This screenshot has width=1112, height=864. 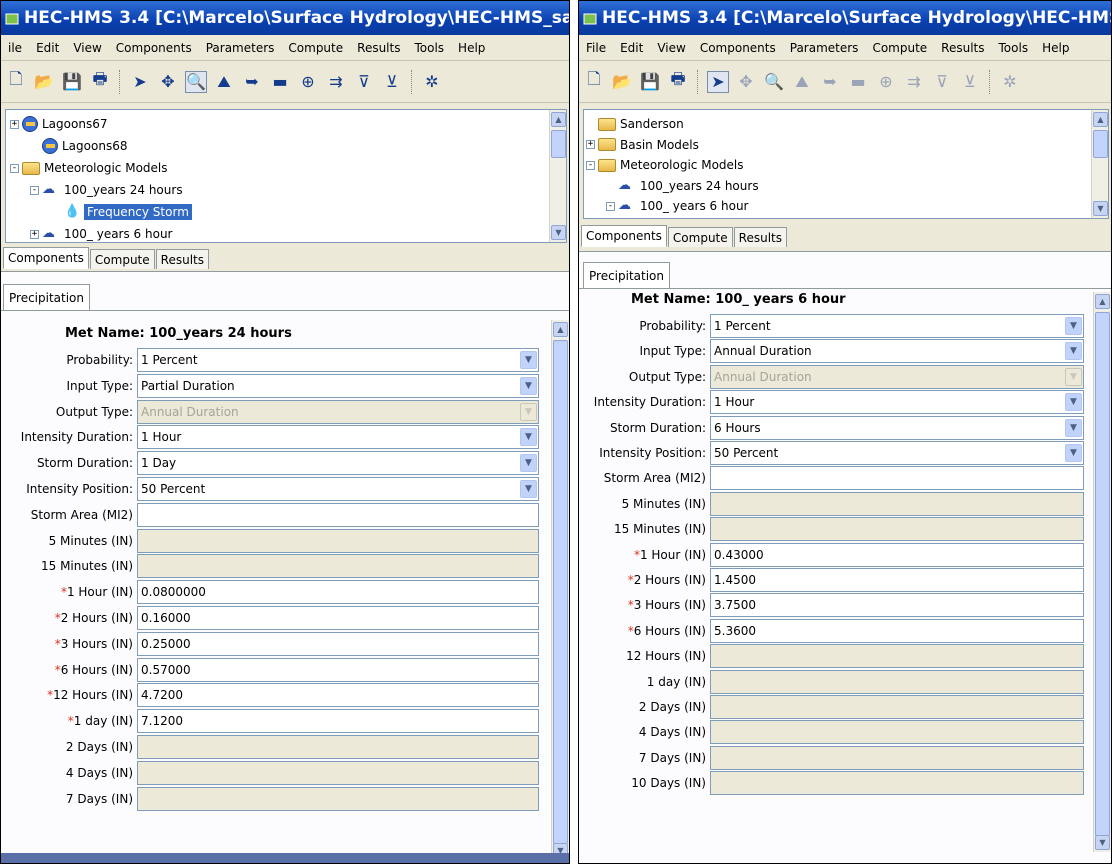 I want to click on tree-node: - Meteorologic Models, so click(x=665, y=165).